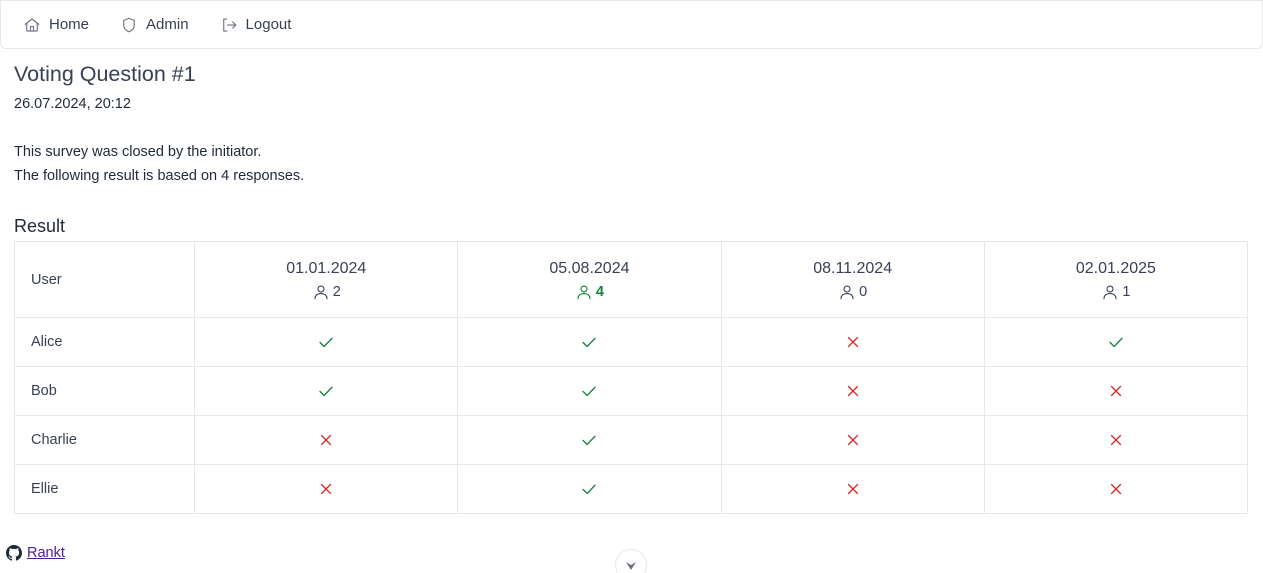 The height and width of the screenshot is (573, 1263). I want to click on vote-count: 0, so click(853, 292).